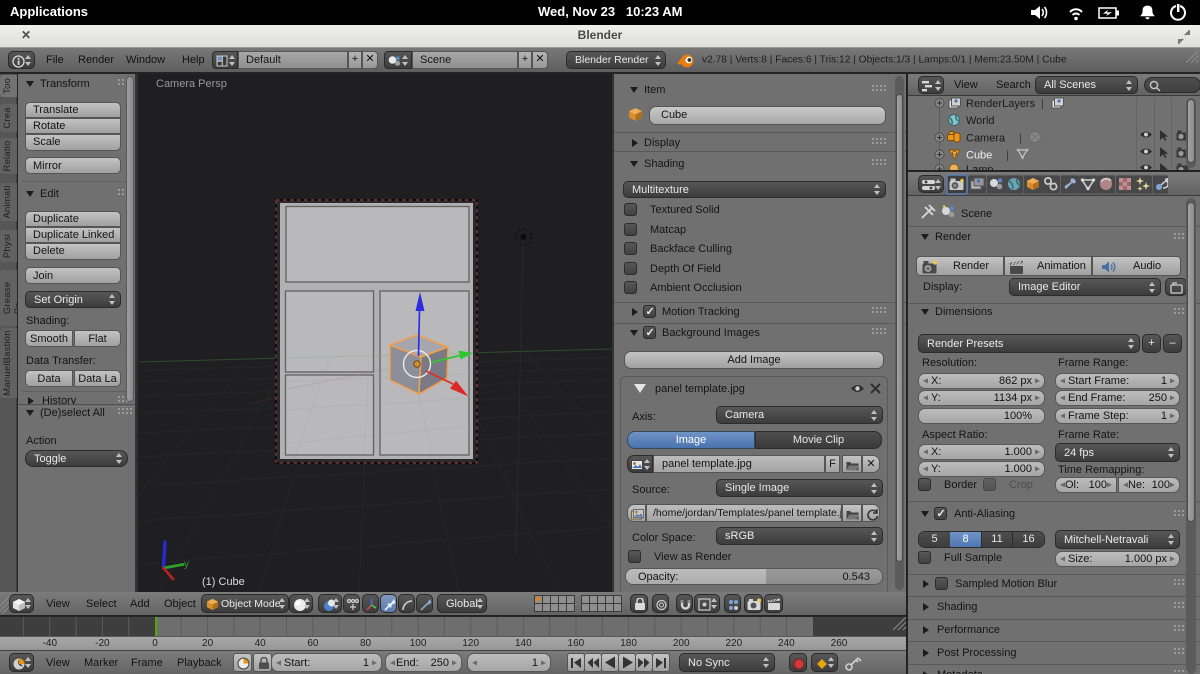 Image resolution: width=1200 pixels, height=674 pixels. Describe the element at coordinates (986, 139) in the screenshot. I see `svg-text: Camera` at that location.